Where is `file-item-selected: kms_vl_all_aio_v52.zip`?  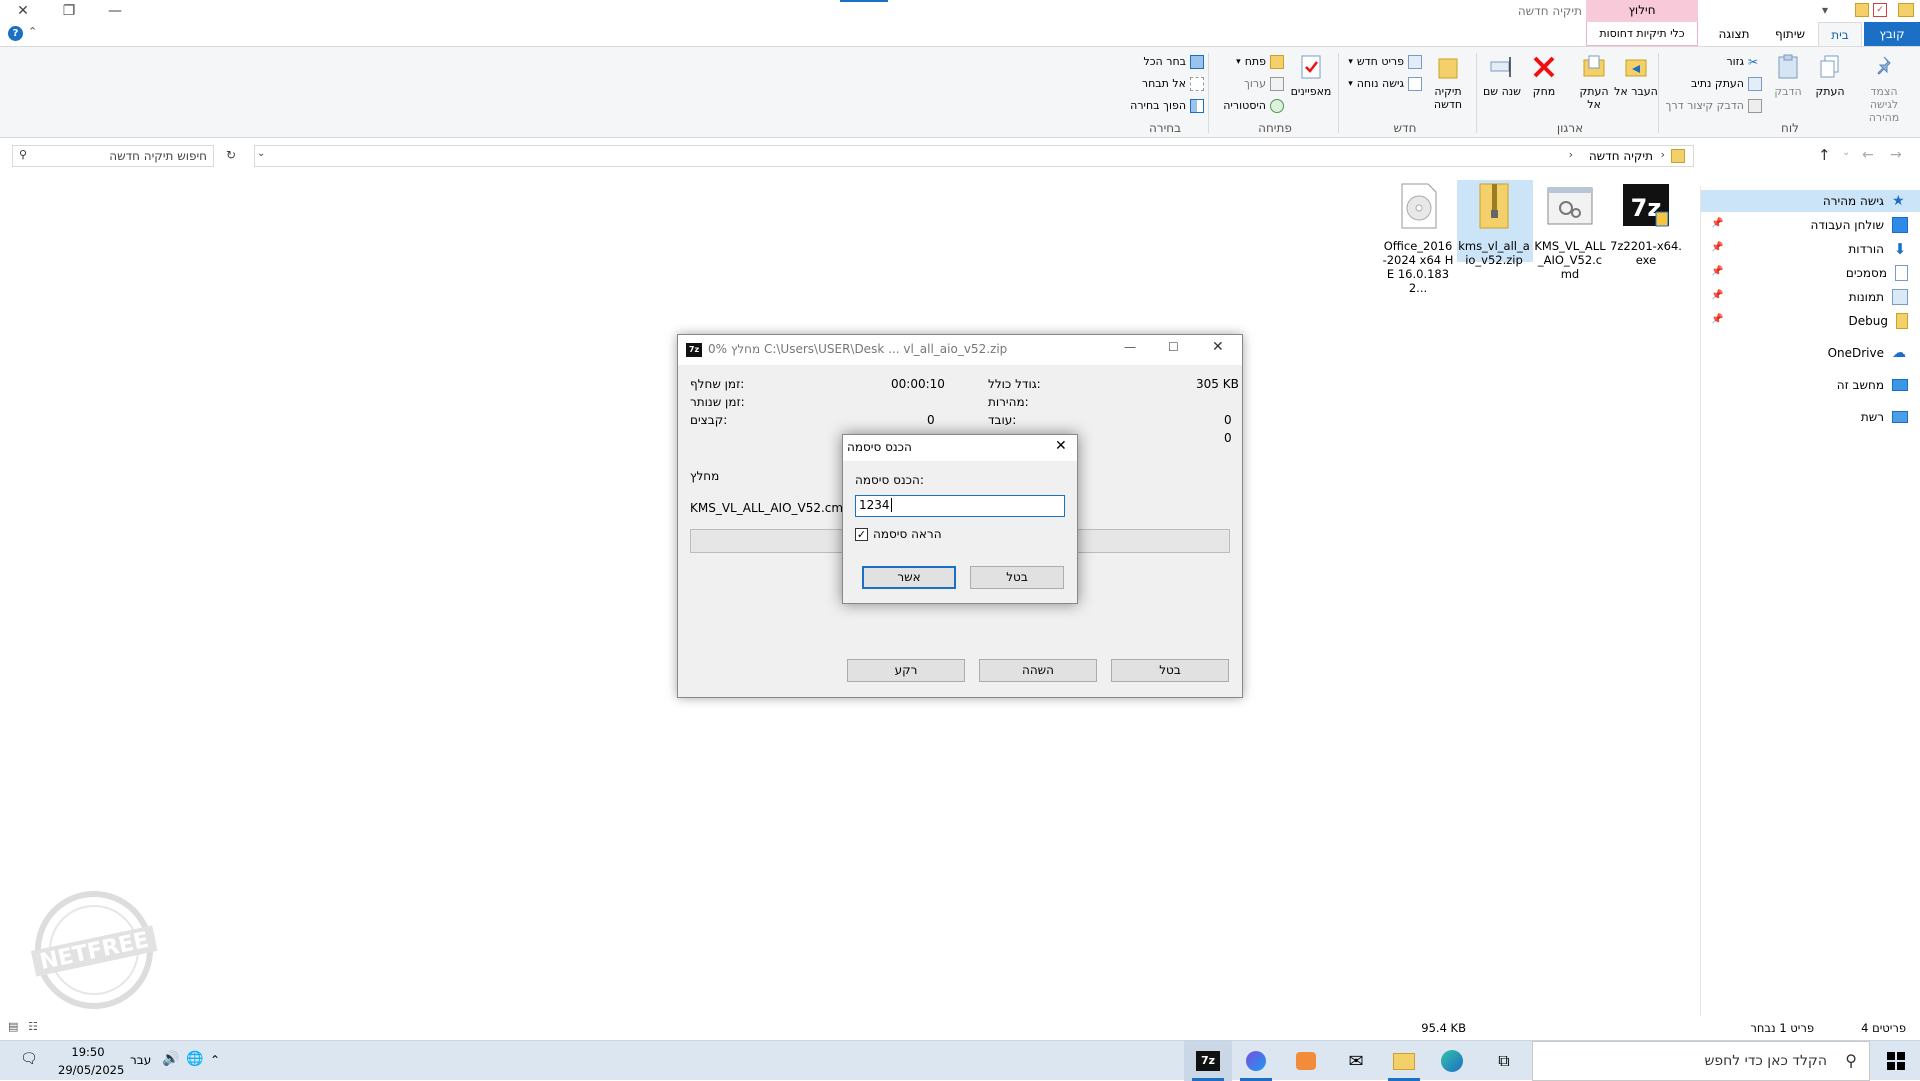 file-item-selected: kms_vl_all_aio_v52.zip is located at coordinates (1494, 224).